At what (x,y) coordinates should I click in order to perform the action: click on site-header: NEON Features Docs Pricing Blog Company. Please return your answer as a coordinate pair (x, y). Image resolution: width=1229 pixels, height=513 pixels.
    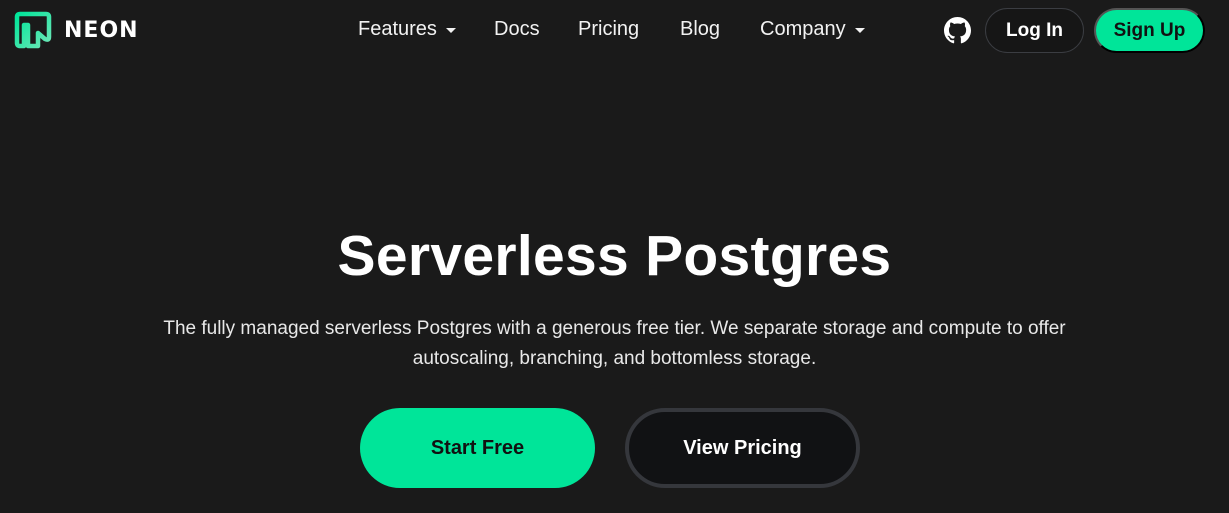
    Looking at the image, I should click on (614, 31).